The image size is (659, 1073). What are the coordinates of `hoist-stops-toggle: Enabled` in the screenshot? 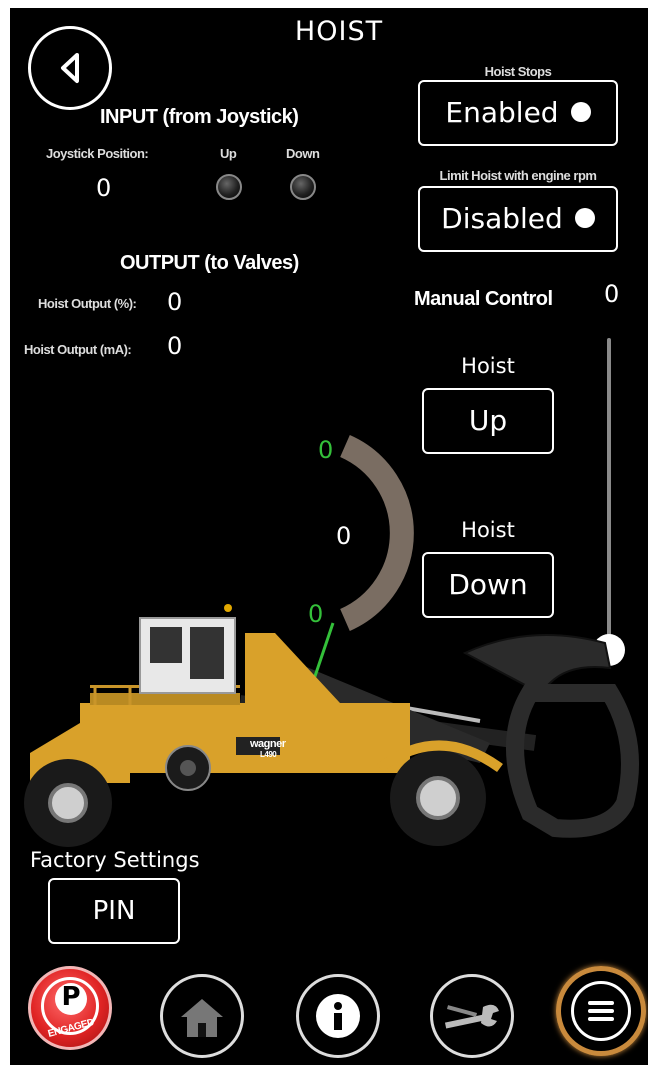 It's located at (518, 113).